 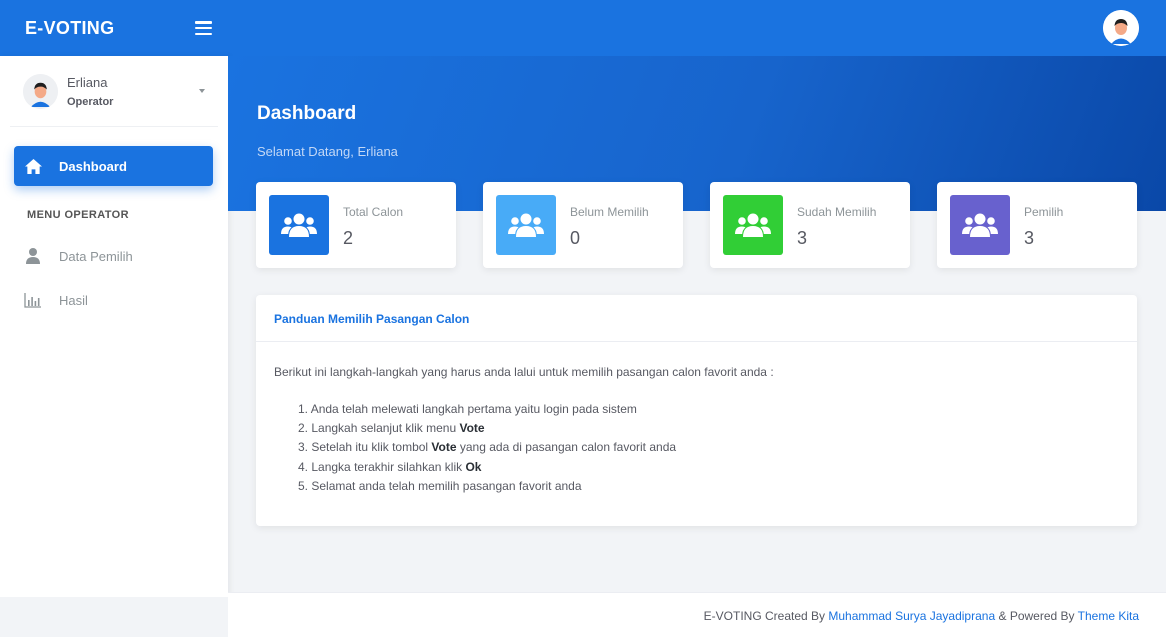 I want to click on user-name: Erliana, so click(x=87, y=82).